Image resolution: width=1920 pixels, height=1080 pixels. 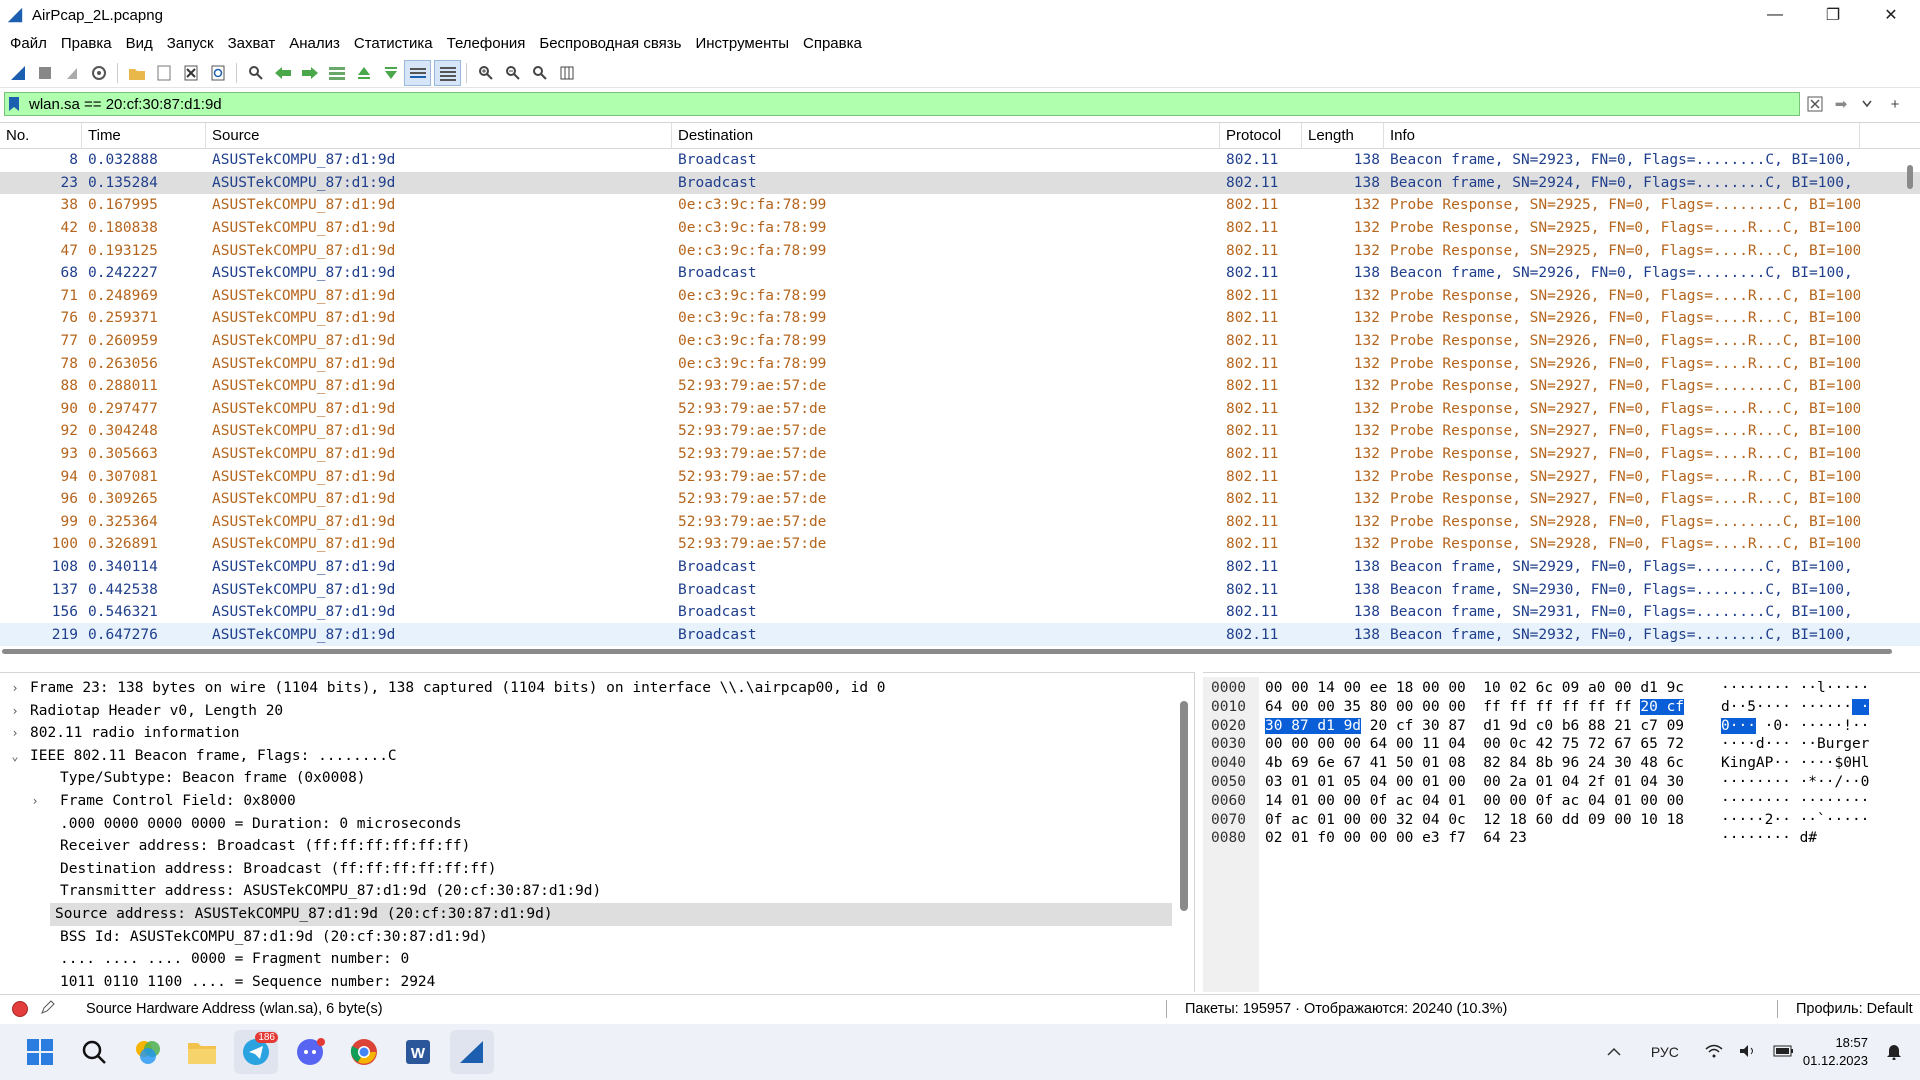 What do you see at coordinates (597, 711) in the screenshot?
I see `detail-tree-row: › Radiotap Header v0, Length 20` at bounding box center [597, 711].